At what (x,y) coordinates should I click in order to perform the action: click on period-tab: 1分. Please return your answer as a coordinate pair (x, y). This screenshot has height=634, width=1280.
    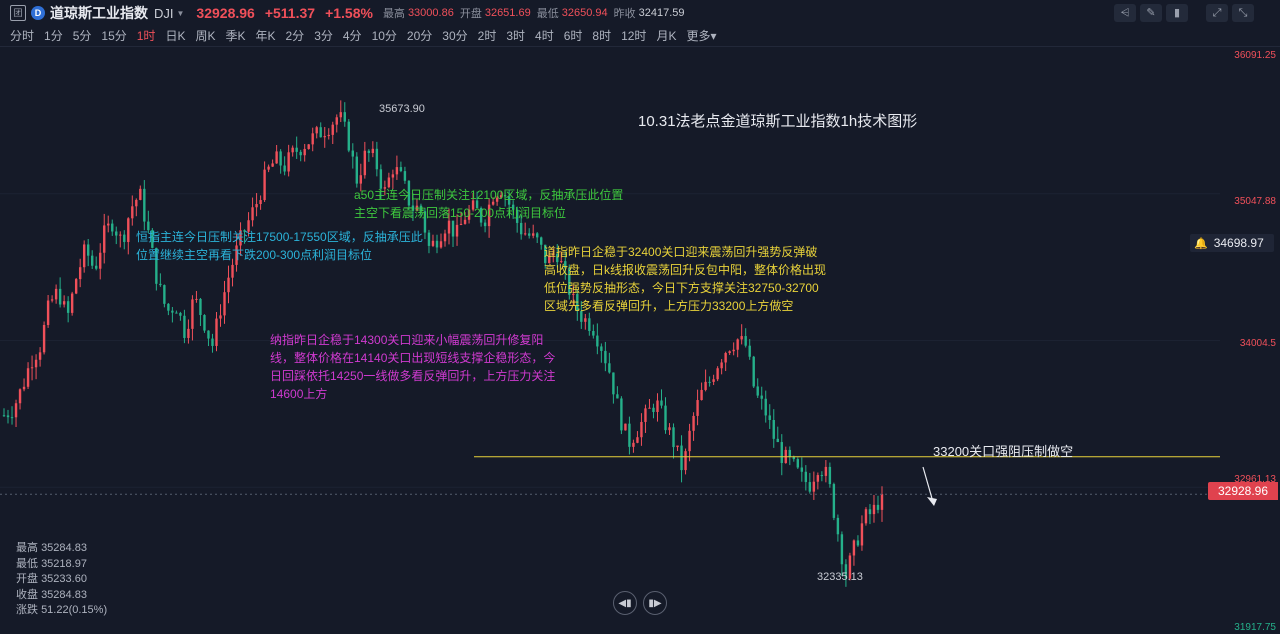
    Looking at the image, I should click on (53, 35).